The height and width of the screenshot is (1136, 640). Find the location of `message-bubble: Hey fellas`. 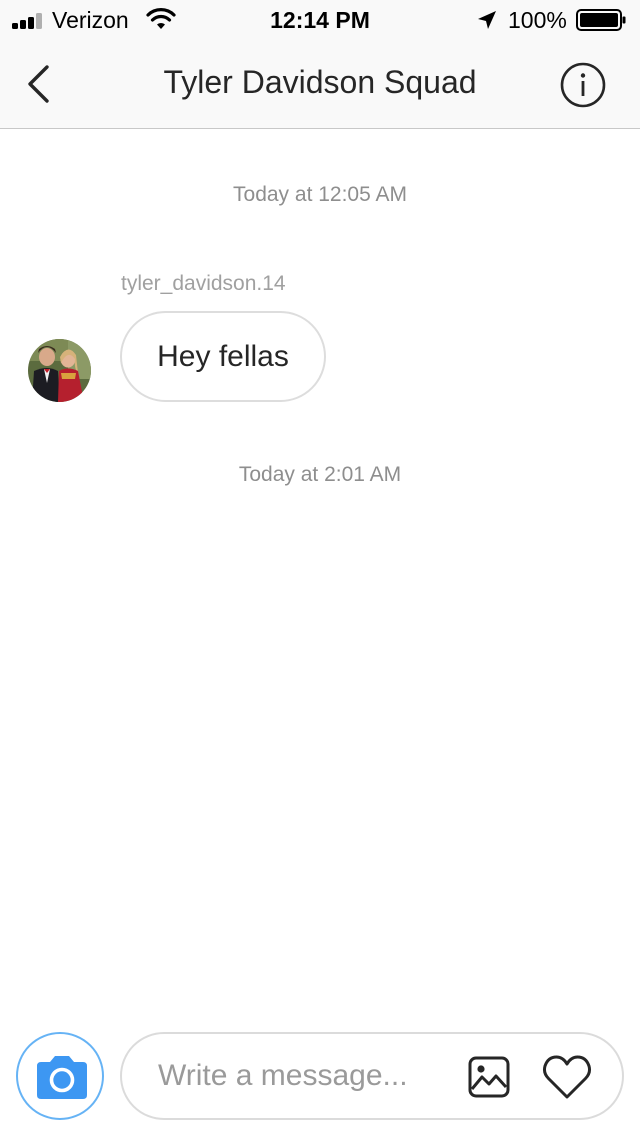

message-bubble: Hey fellas is located at coordinates (223, 356).